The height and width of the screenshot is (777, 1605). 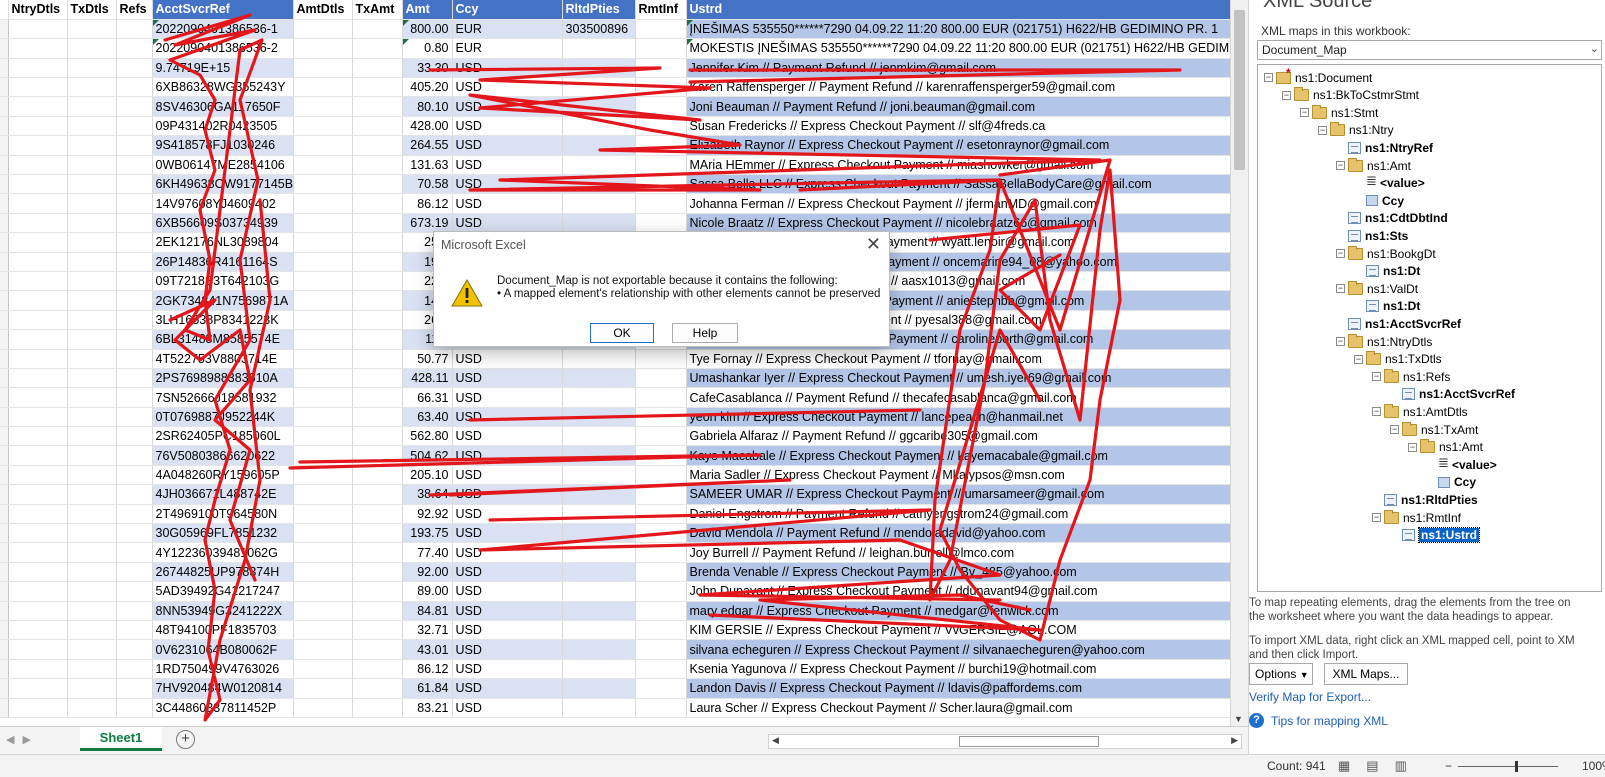 What do you see at coordinates (223, 106) in the screenshot?
I see `cell-acctsvcrref: 8SV46306GA117650F` at bounding box center [223, 106].